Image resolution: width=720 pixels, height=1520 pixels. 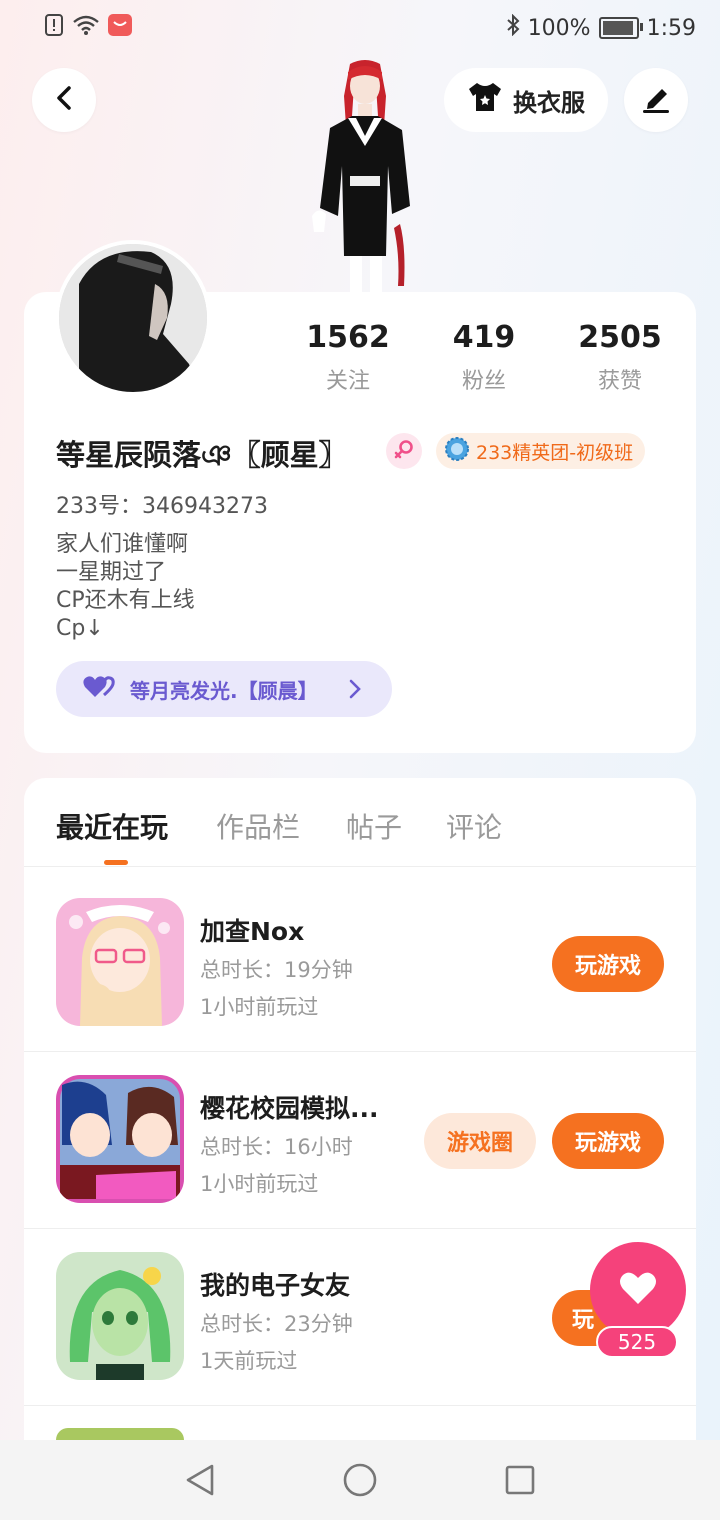 I want to click on nav-recents-icon, so click(x=520, y=1482).